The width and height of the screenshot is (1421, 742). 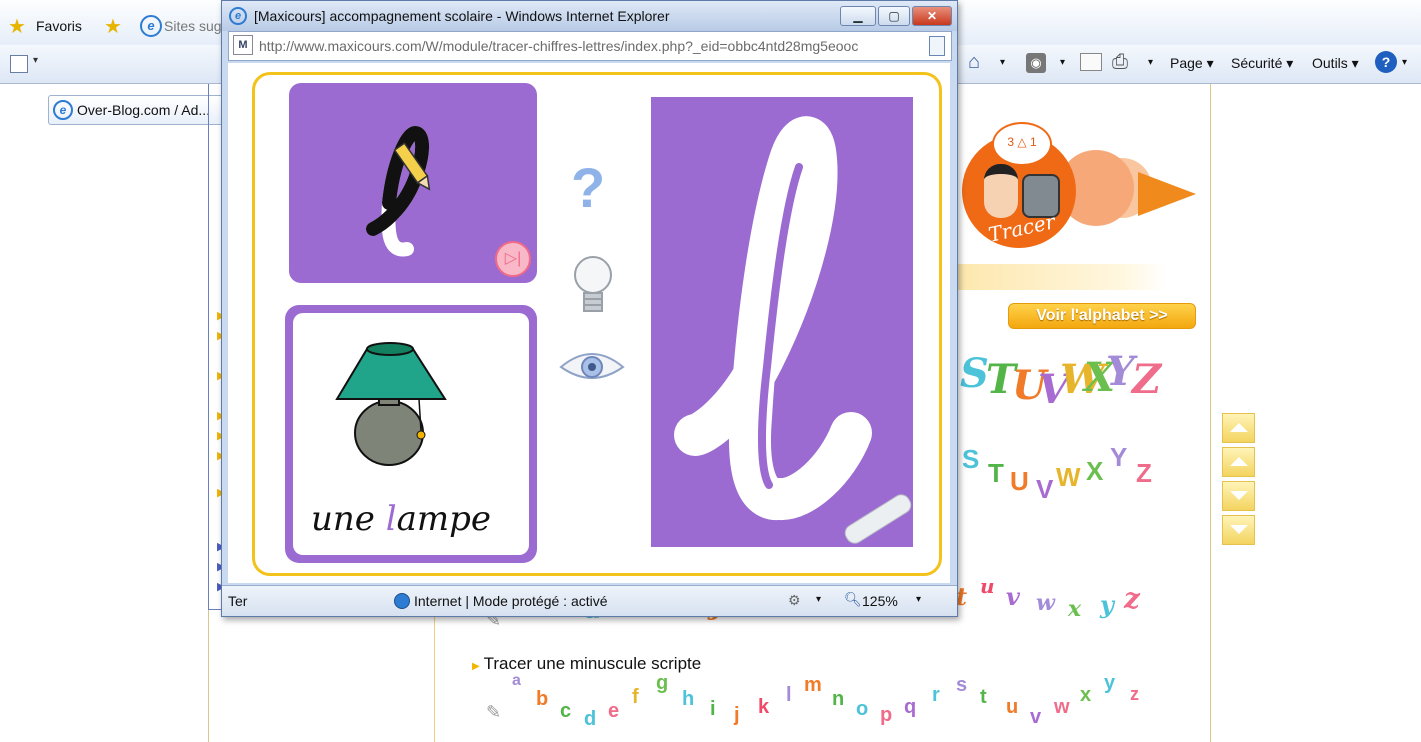 What do you see at coordinates (996, 473) in the screenshot?
I see `letter-link: T` at bounding box center [996, 473].